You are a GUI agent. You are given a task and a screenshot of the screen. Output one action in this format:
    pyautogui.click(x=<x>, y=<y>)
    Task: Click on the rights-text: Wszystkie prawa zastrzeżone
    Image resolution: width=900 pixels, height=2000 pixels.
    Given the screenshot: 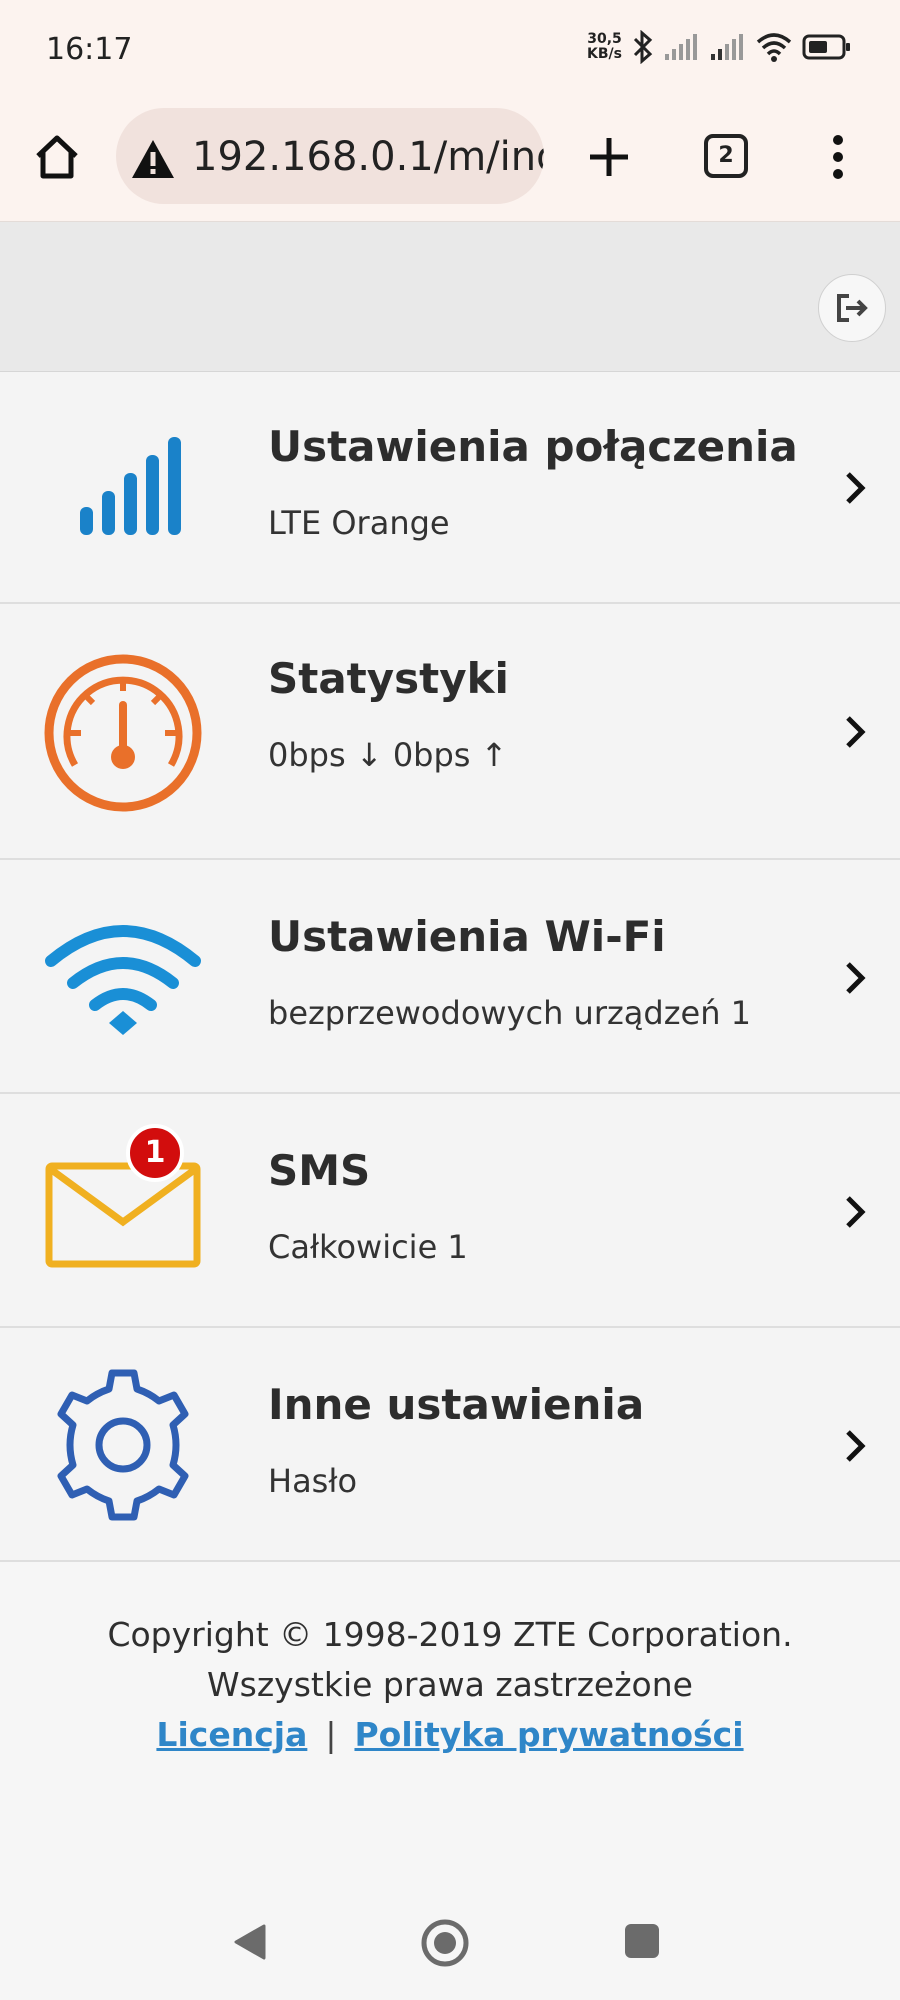 What is the action you would take?
    pyautogui.click(x=450, y=1684)
    